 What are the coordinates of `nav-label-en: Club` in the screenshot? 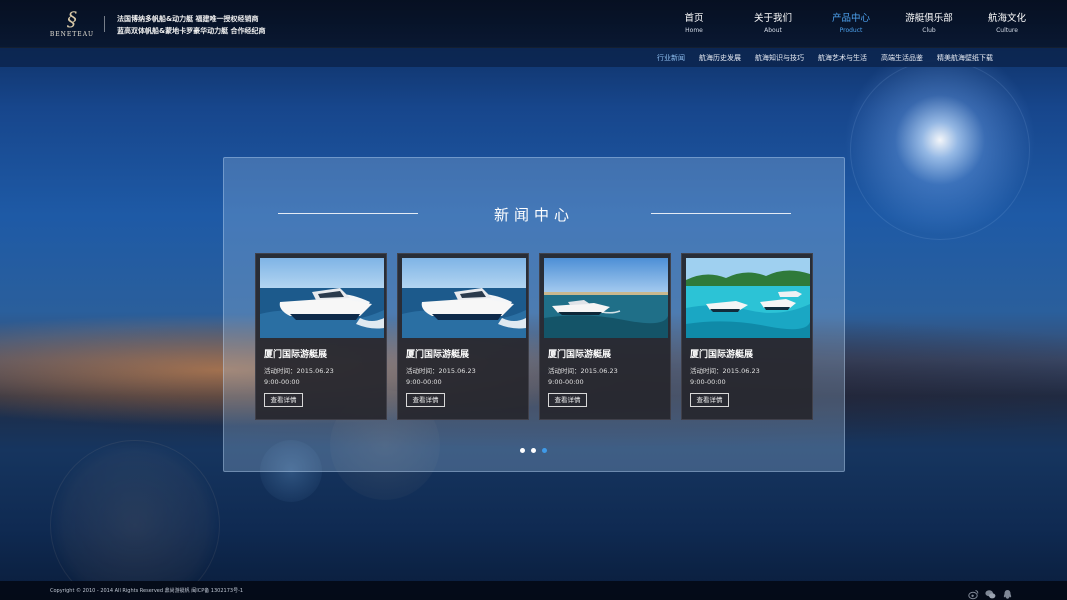 It's located at (929, 30).